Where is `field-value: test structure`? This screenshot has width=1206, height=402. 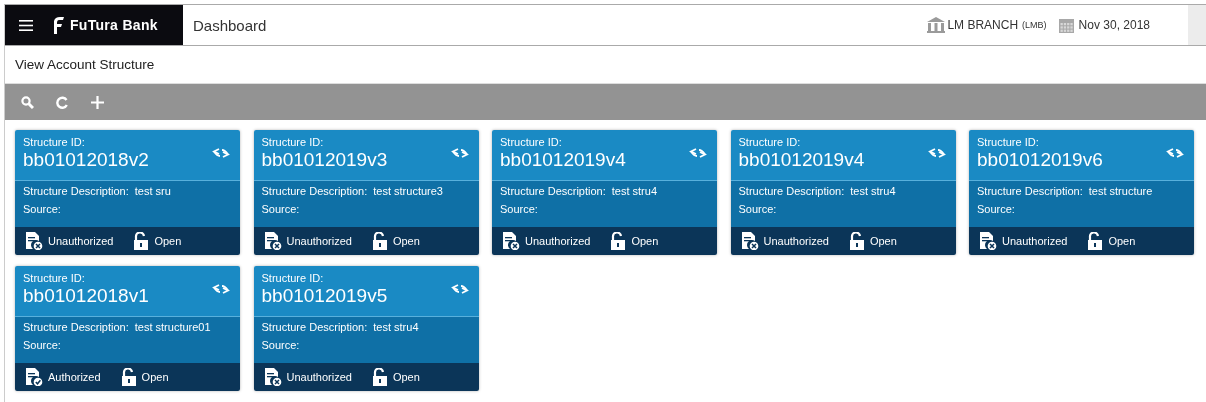 field-value: test structure is located at coordinates (1120, 191).